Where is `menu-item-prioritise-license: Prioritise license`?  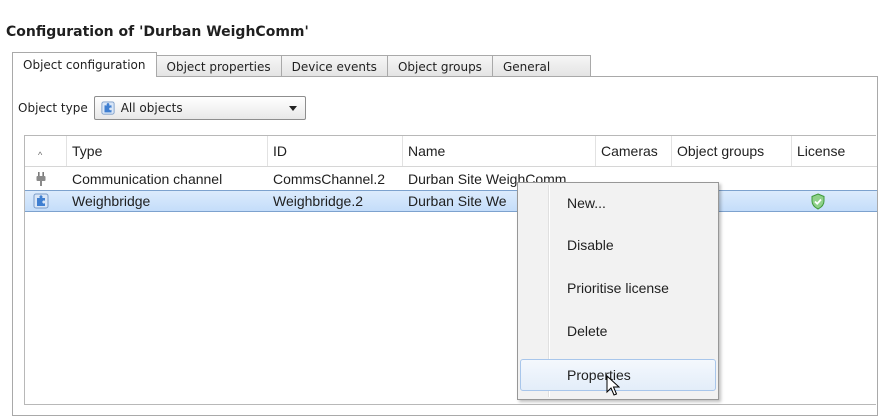 menu-item-prioritise-license: Prioritise license is located at coordinates (618, 288).